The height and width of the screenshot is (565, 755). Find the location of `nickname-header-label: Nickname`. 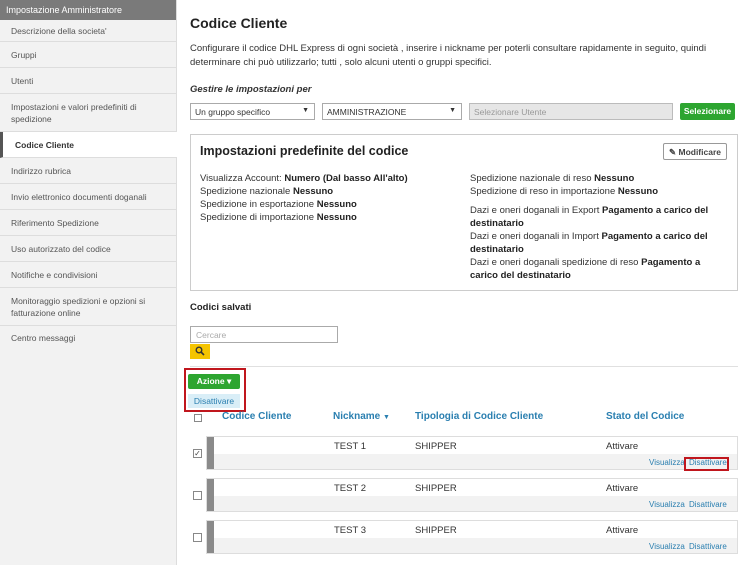

nickname-header-label: Nickname is located at coordinates (357, 416).